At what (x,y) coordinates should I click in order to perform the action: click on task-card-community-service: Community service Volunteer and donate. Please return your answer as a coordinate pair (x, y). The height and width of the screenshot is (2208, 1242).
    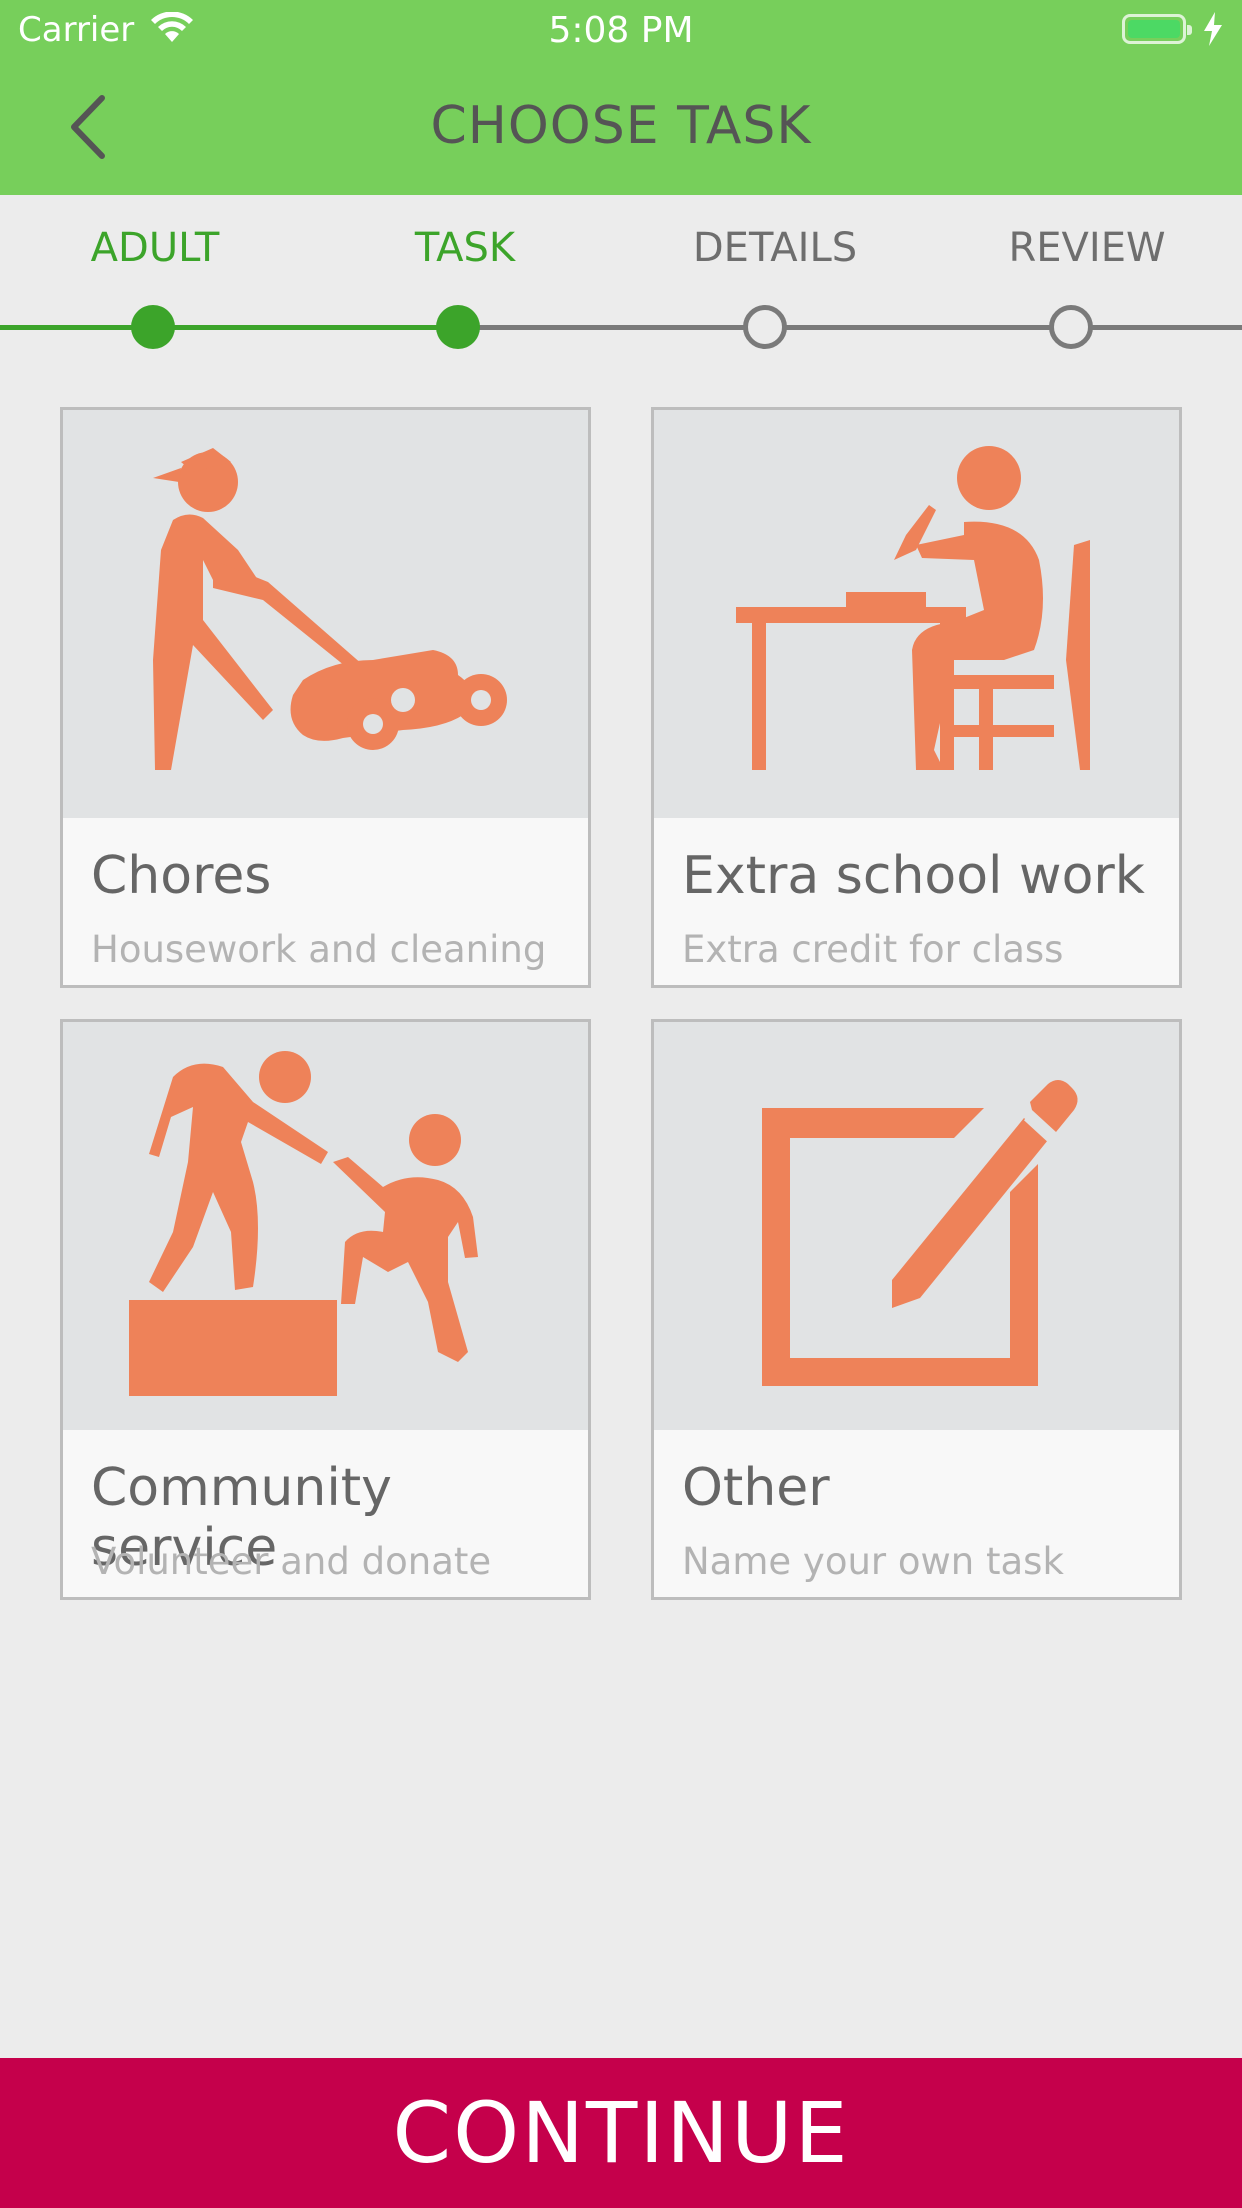
    Looking at the image, I should click on (325, 1309).